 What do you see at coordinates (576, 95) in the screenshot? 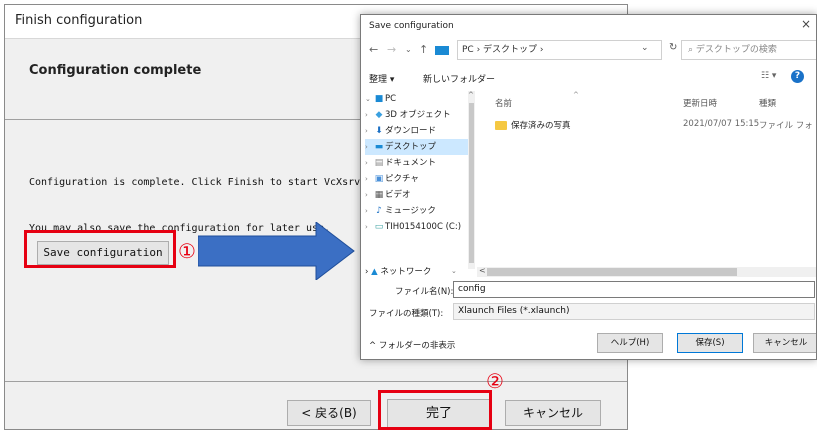
I see `sort-indicator-icon: ^` at bounding box center [576, 95].